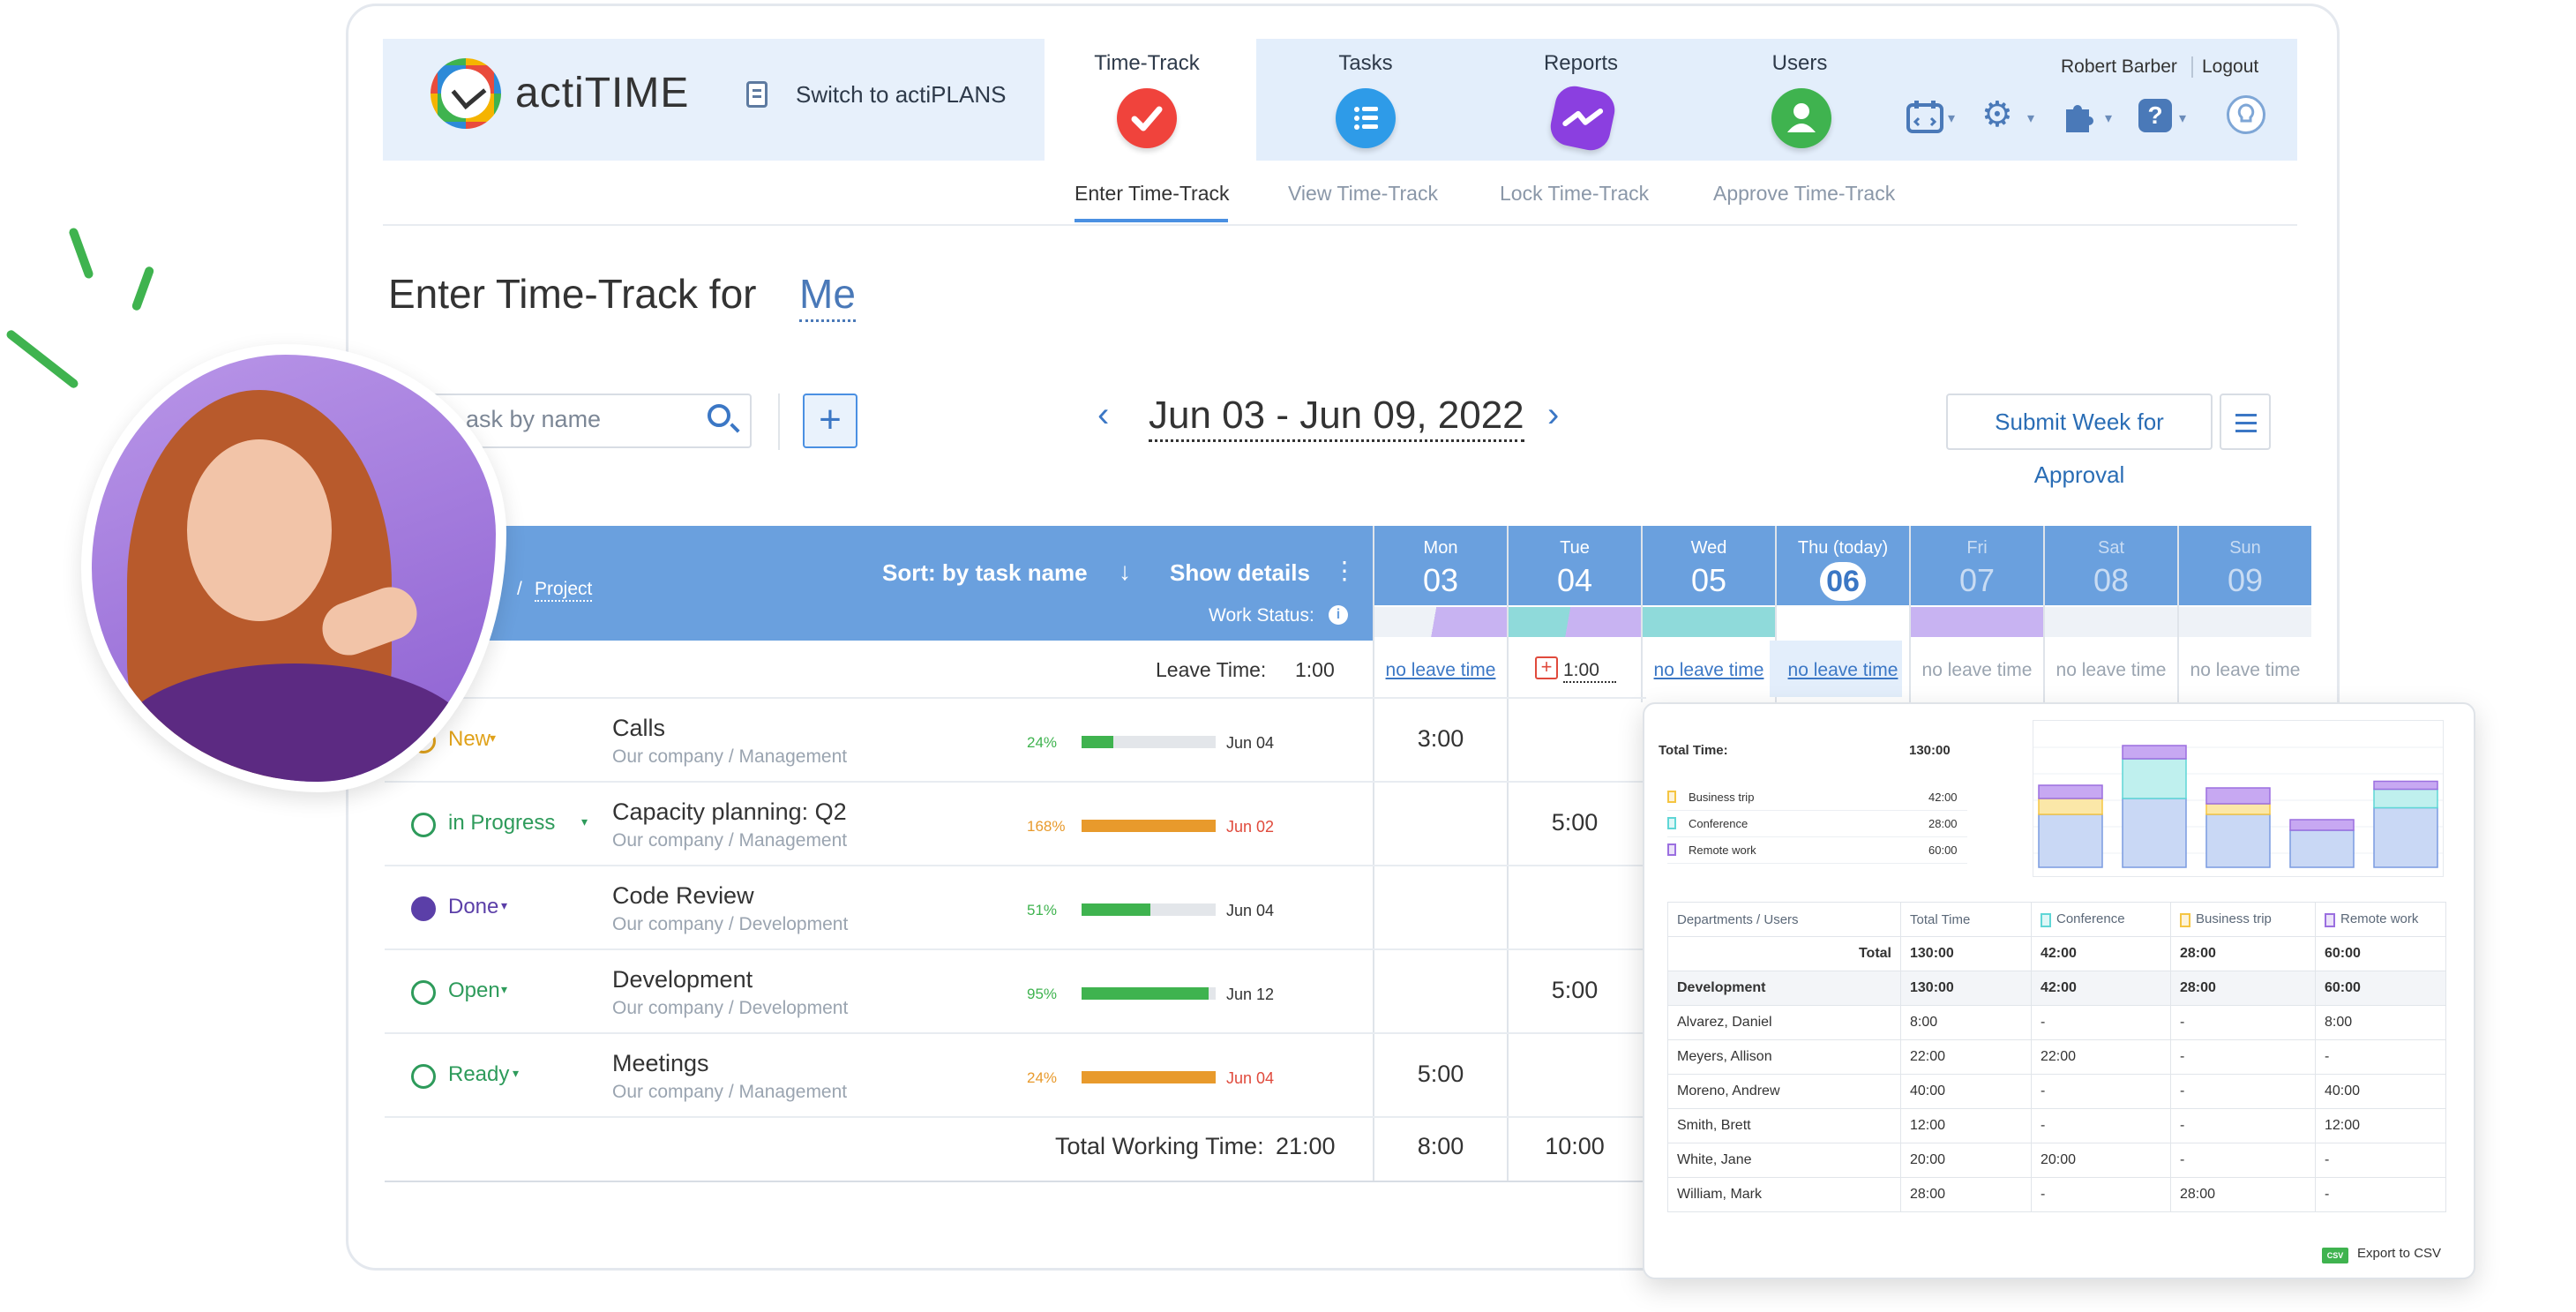 This screenshot has height=1312, width=2576. What do you see at coordinates (683, 896) in the screenshot?
I see `task-name: Code Review` at bounding box center [683, 896].